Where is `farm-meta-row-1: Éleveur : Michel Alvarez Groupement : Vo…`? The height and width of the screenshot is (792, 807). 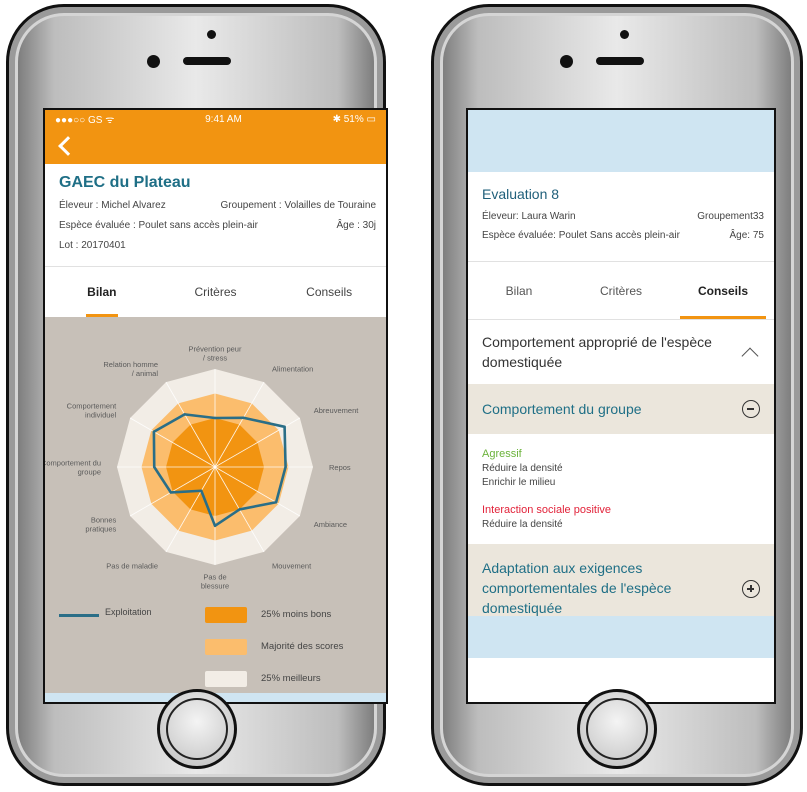
farm-meta-row-1: Éleveur : Michel Alvarez Groupement : Vo… is located at coordinates (217, 205).